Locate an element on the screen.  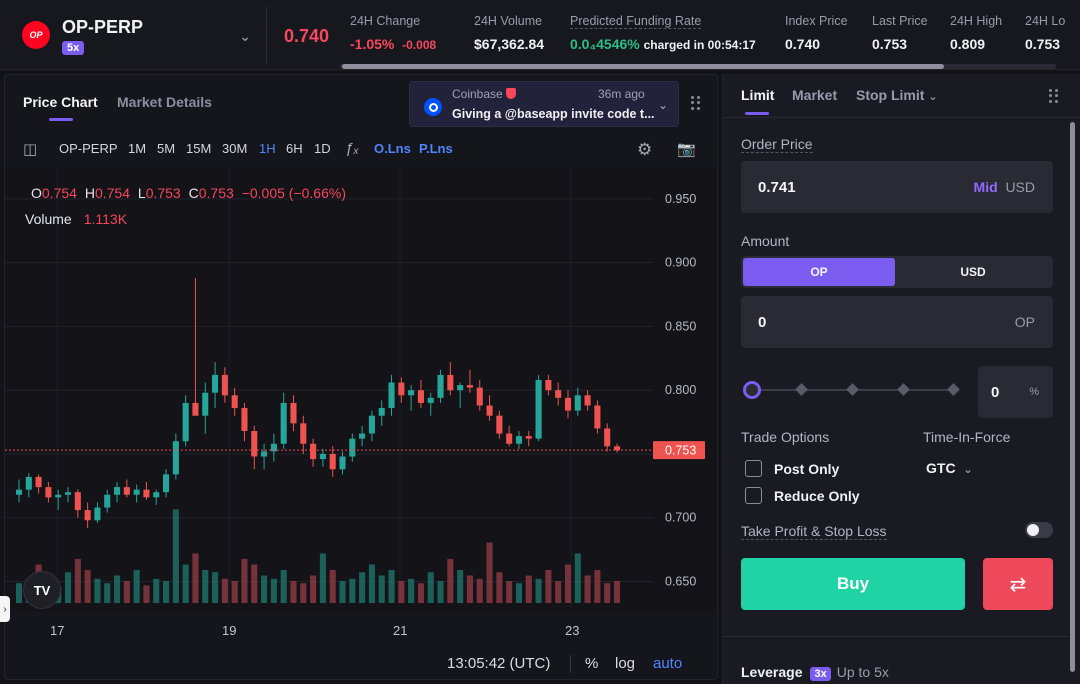
market-selector: OP OP-PERP 5x ⌄ is located at coordinates (137, 35).